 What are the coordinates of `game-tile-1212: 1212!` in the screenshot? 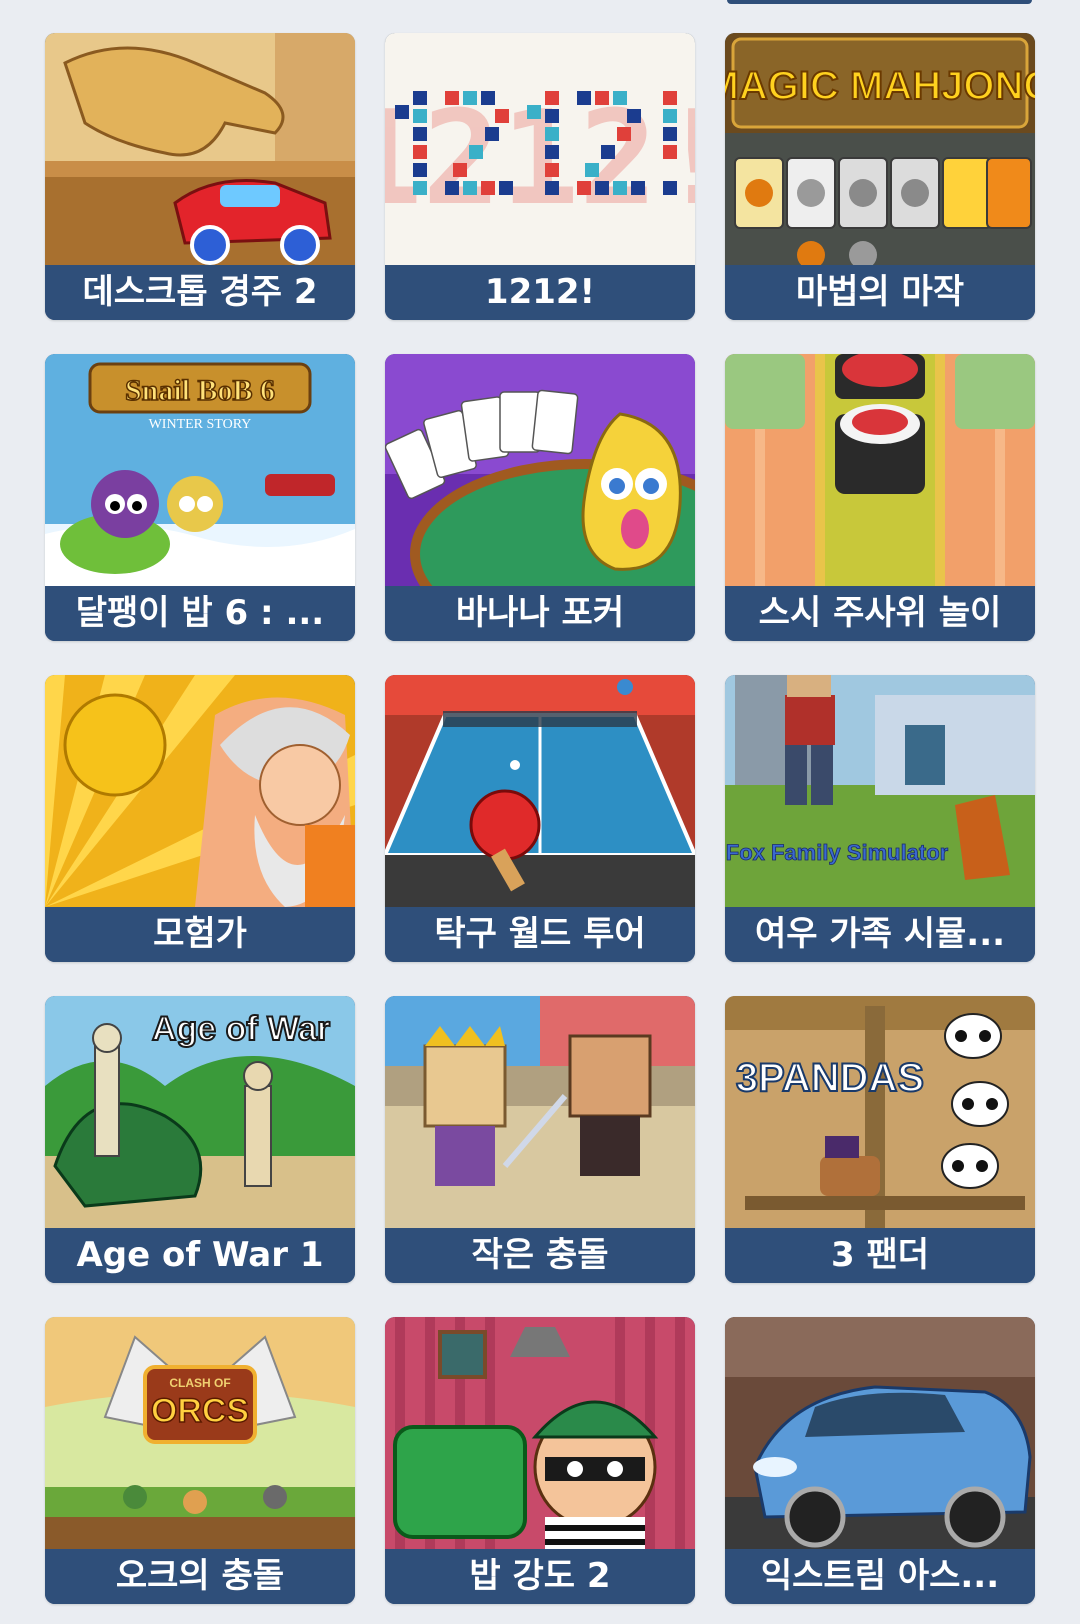 It's located at (540, 176).